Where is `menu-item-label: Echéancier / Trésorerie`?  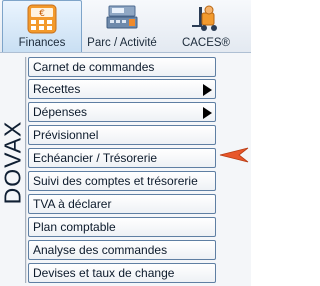
menu-item-label: Echéancier / Trésorerie is located at coordinates (95, 158).